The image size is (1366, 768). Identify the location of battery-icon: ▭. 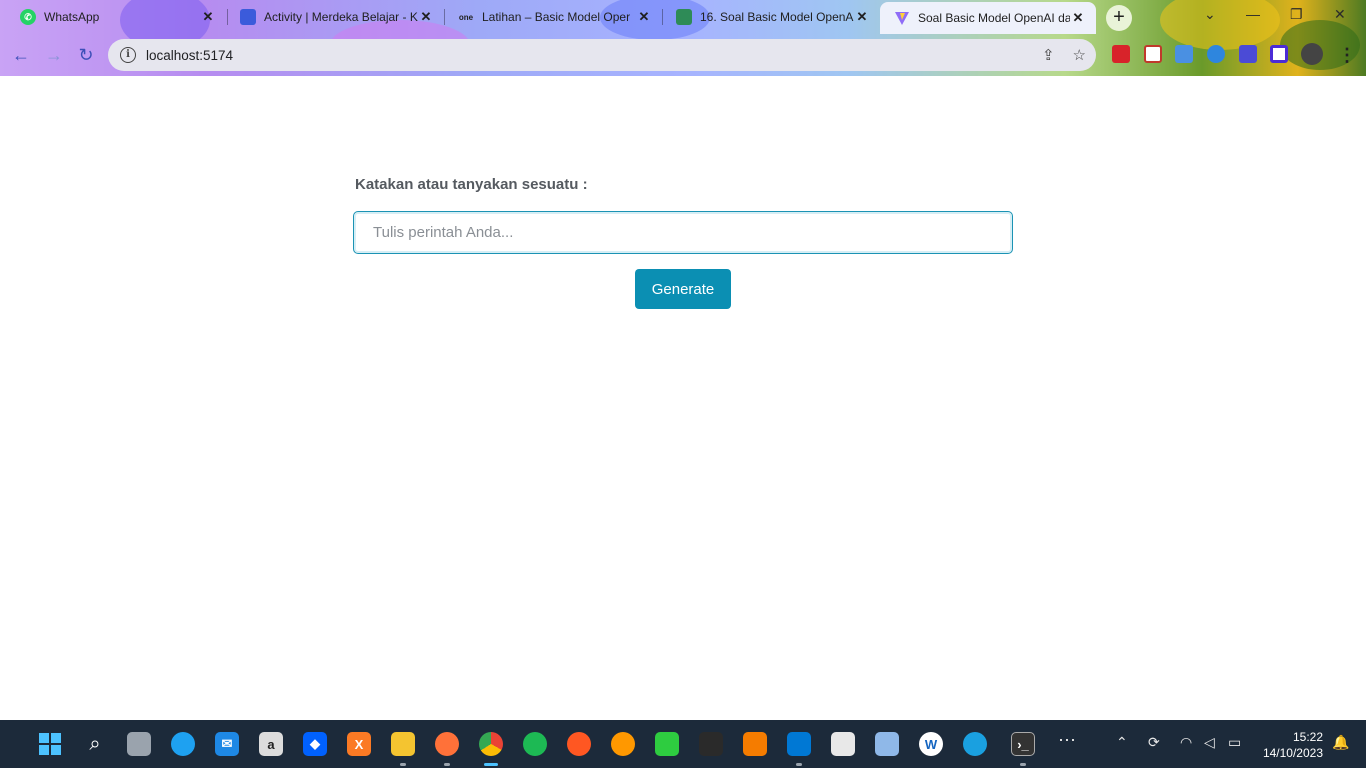
(1234, 742).